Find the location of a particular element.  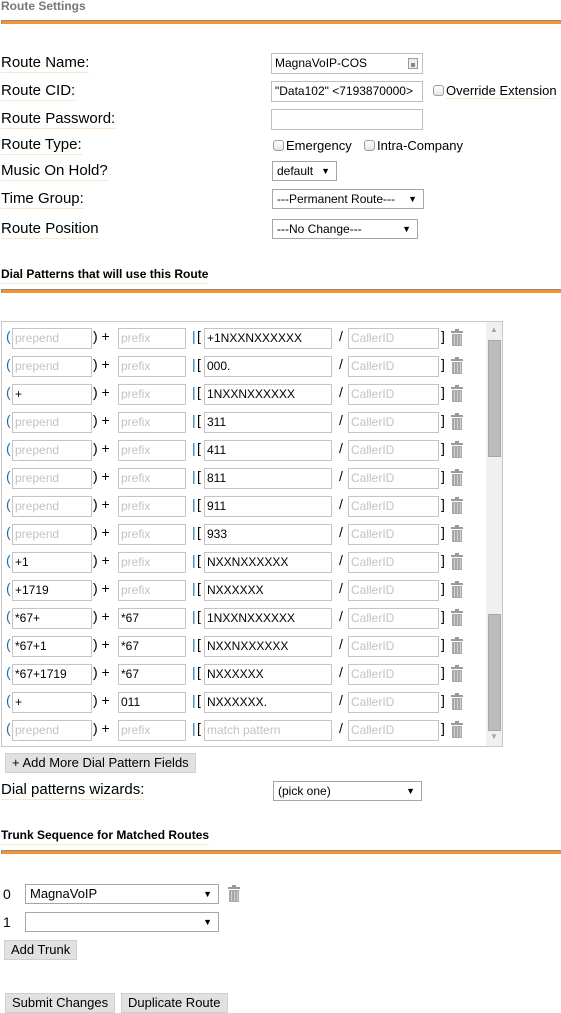

scroll-down-icon: ▼ is located at coordinates (494, 736).